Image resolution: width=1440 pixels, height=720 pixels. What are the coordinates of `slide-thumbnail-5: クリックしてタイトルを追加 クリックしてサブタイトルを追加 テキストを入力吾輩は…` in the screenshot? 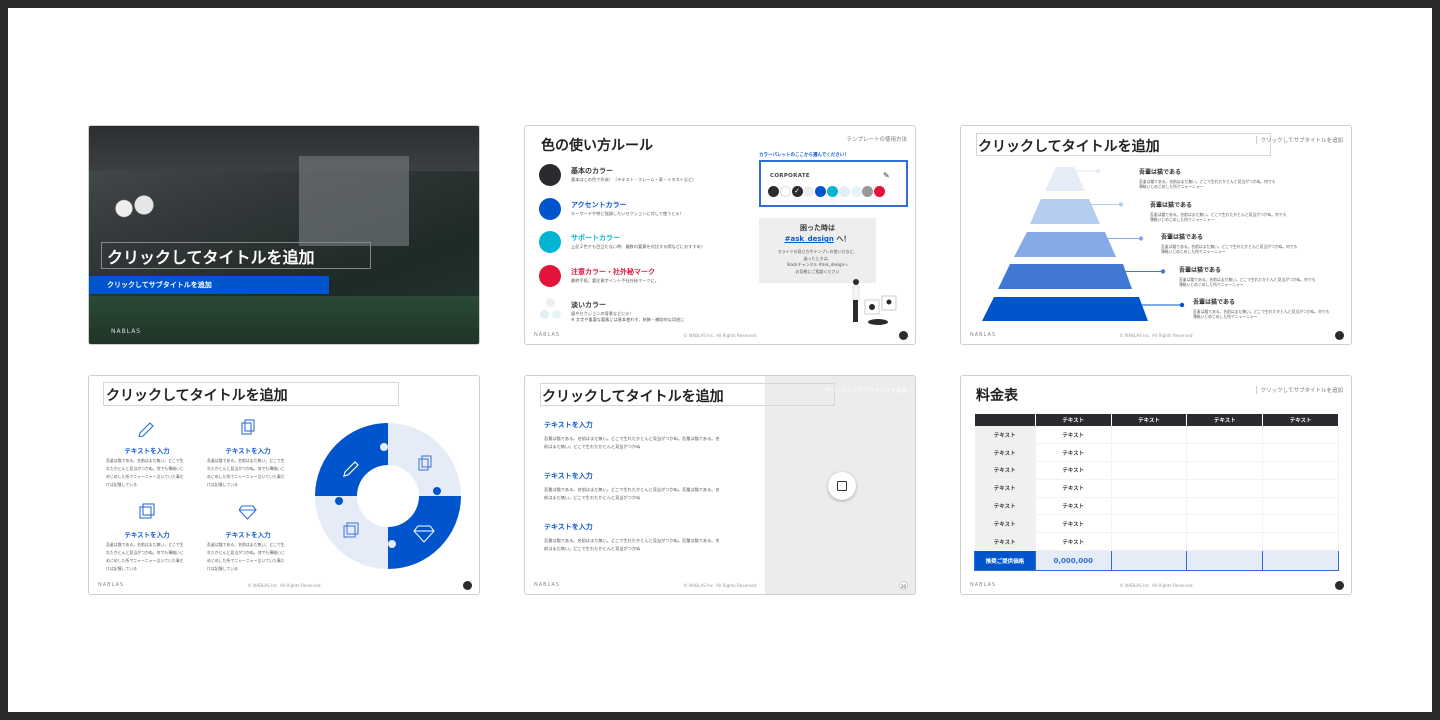 It's located at (720, 485).